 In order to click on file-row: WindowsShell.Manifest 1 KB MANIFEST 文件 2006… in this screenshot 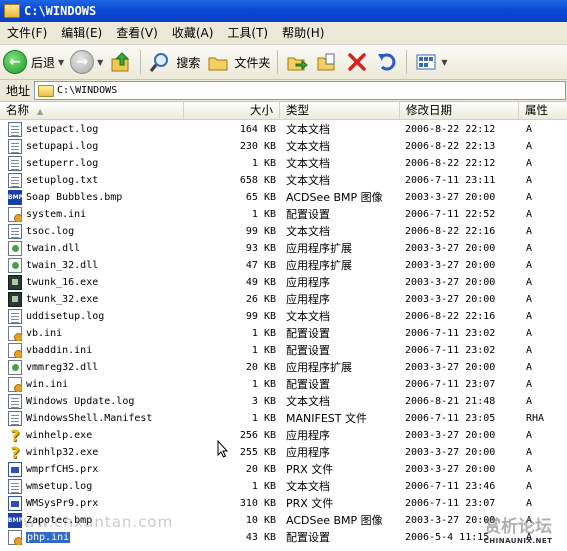, I will do `click(283, 418)`.